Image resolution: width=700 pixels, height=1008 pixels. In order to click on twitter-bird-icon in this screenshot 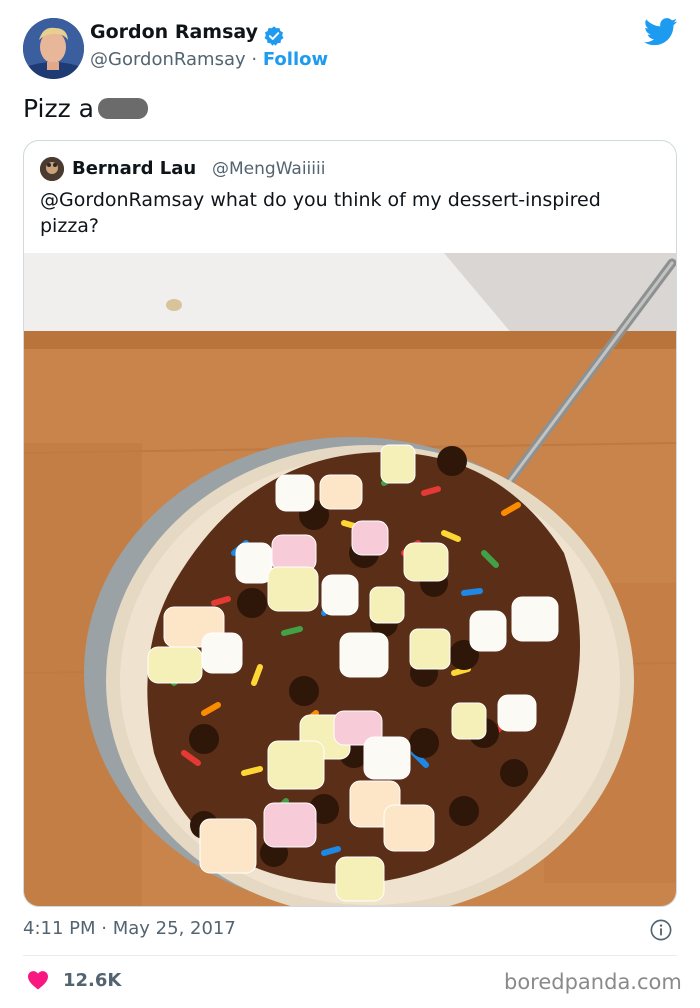, I will do `click(661, 32)`.